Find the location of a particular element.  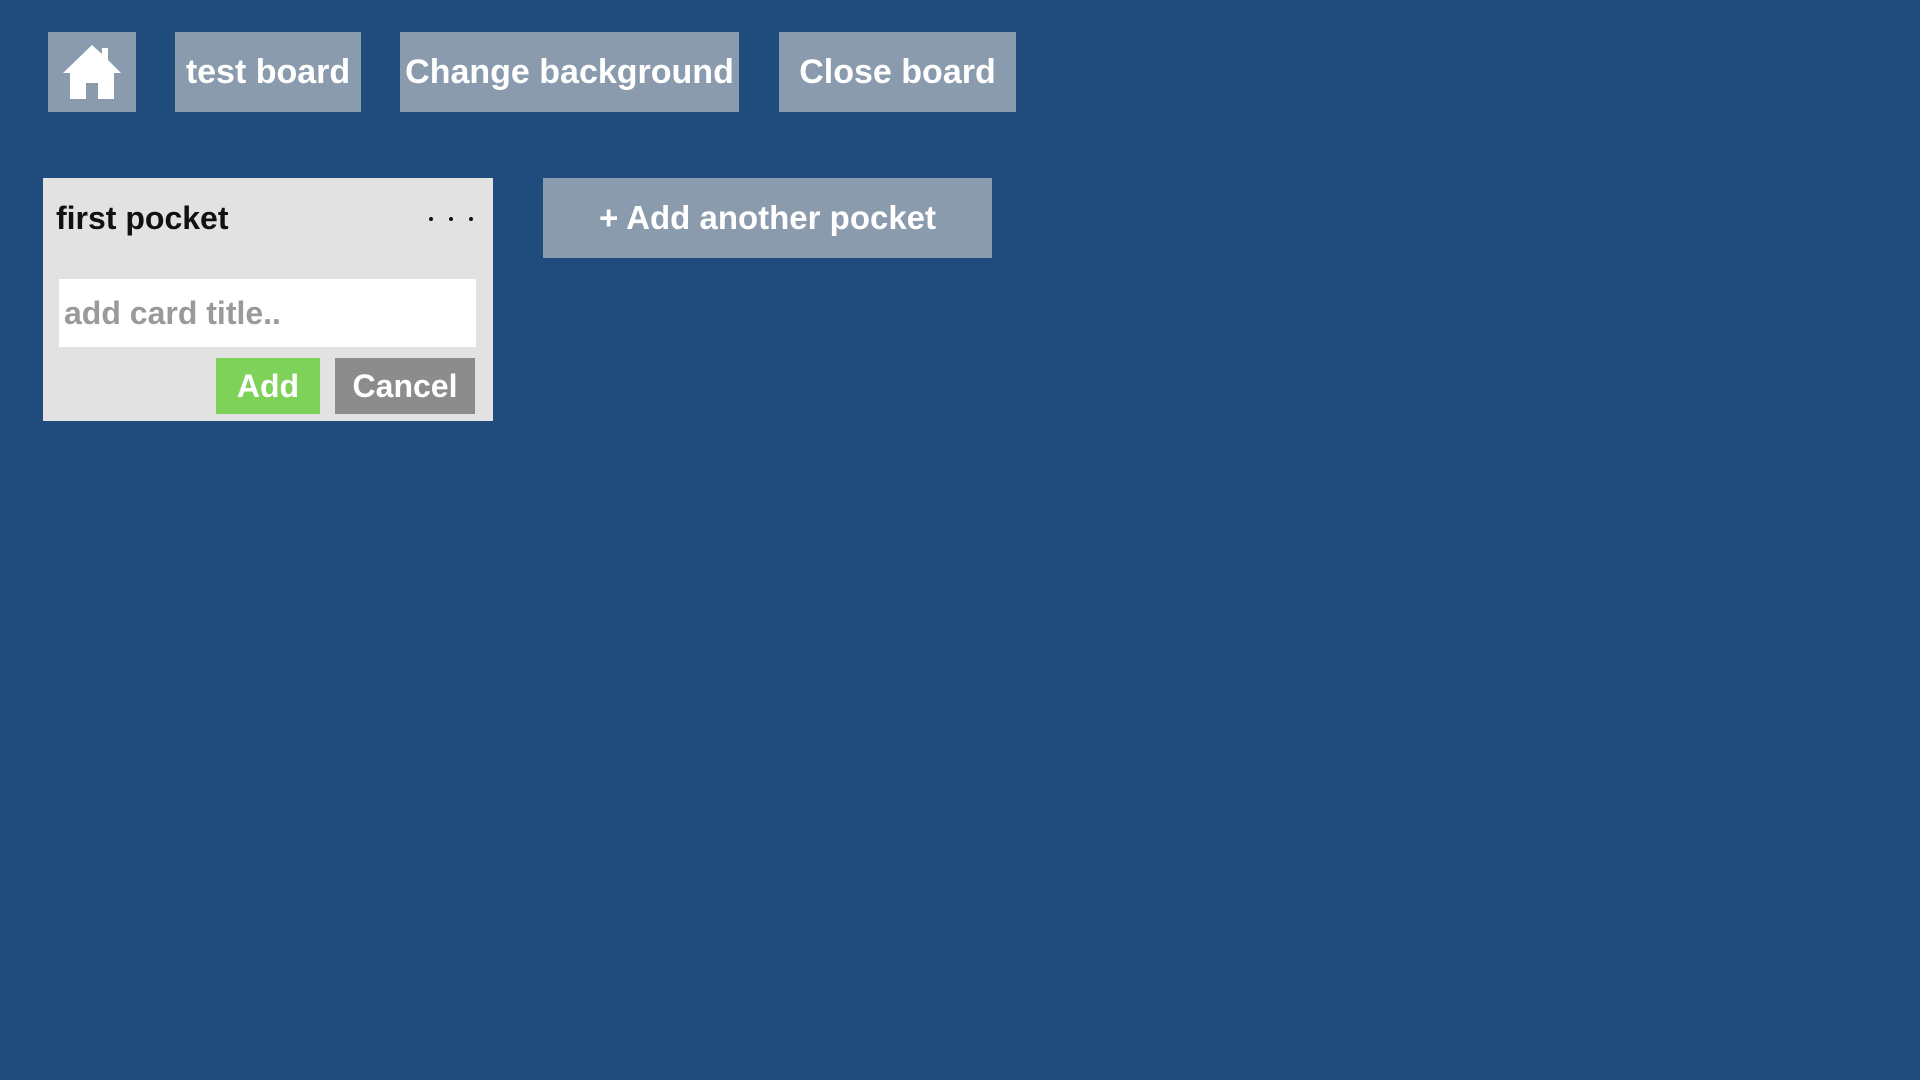

pocket: first pocket Add Cancel is located at coordinates (268, 299).